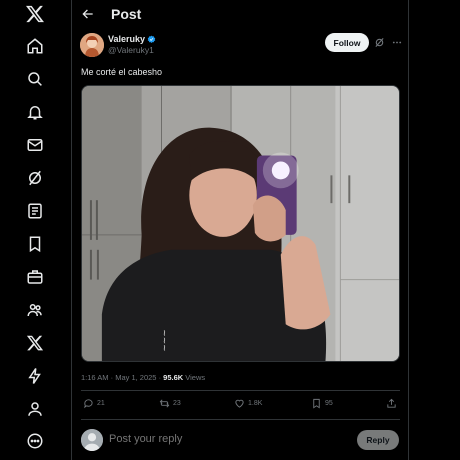  Describe the element at coordinates (101, 403) in the screenshot. I see `reply-count: 21` at that location.